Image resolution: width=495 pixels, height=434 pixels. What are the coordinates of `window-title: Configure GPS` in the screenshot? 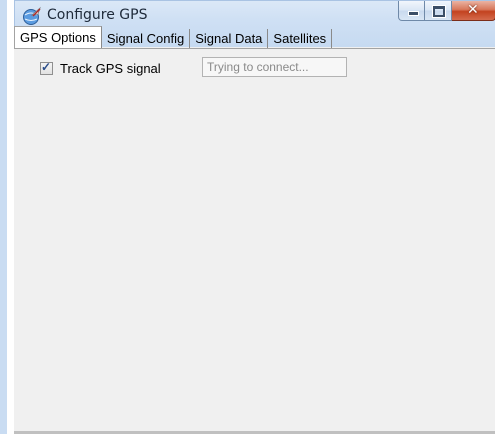 It's located at (97, 15).